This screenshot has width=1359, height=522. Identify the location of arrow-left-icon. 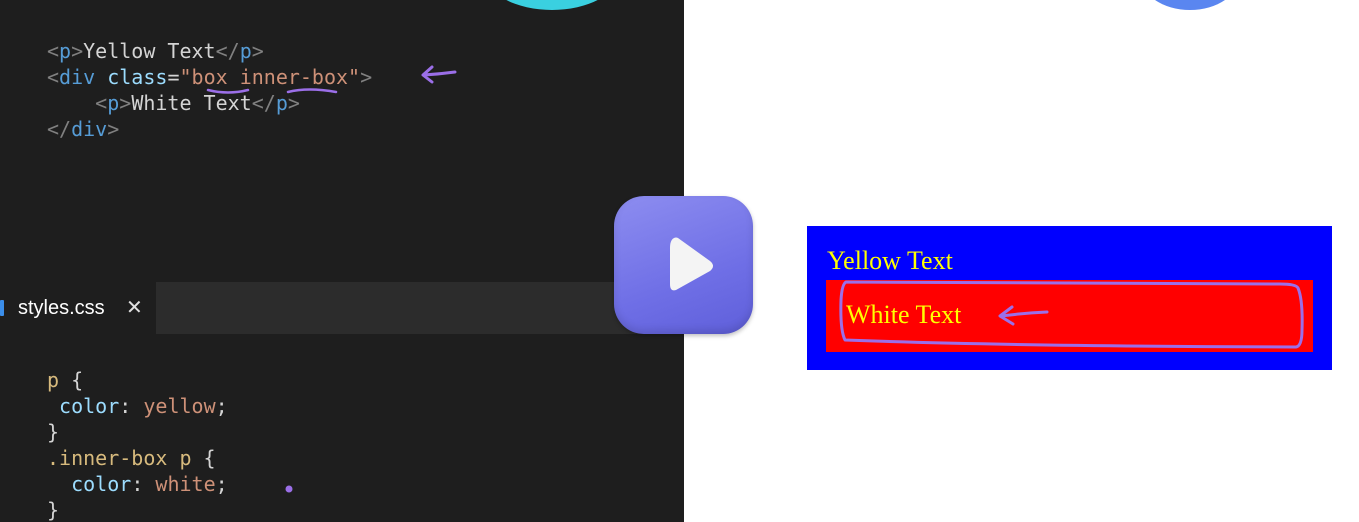
(1023, 315).